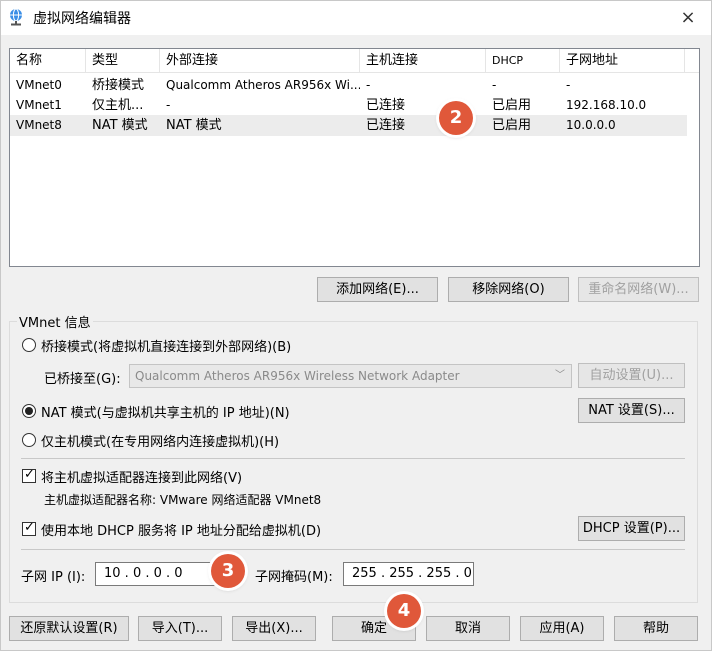  I want to click on restore-defaults-button: 还原默认设置(R), so click(69, 628).